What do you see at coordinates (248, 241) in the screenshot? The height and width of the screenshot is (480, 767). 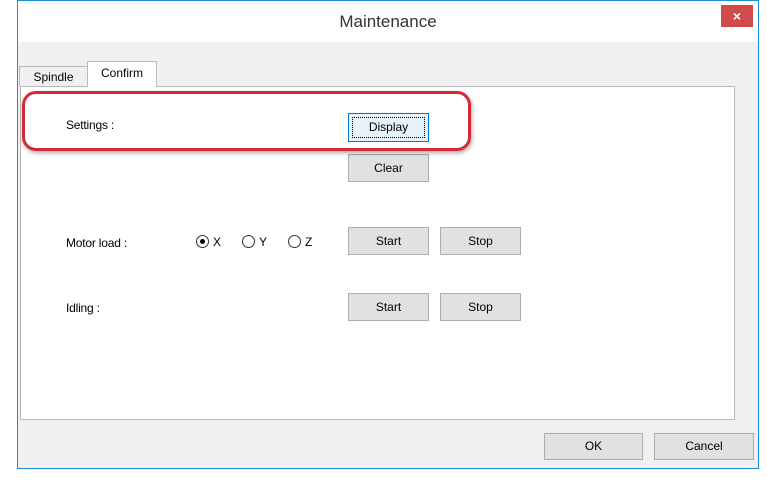 I see `radio-y` at bounding box center [248, 241].